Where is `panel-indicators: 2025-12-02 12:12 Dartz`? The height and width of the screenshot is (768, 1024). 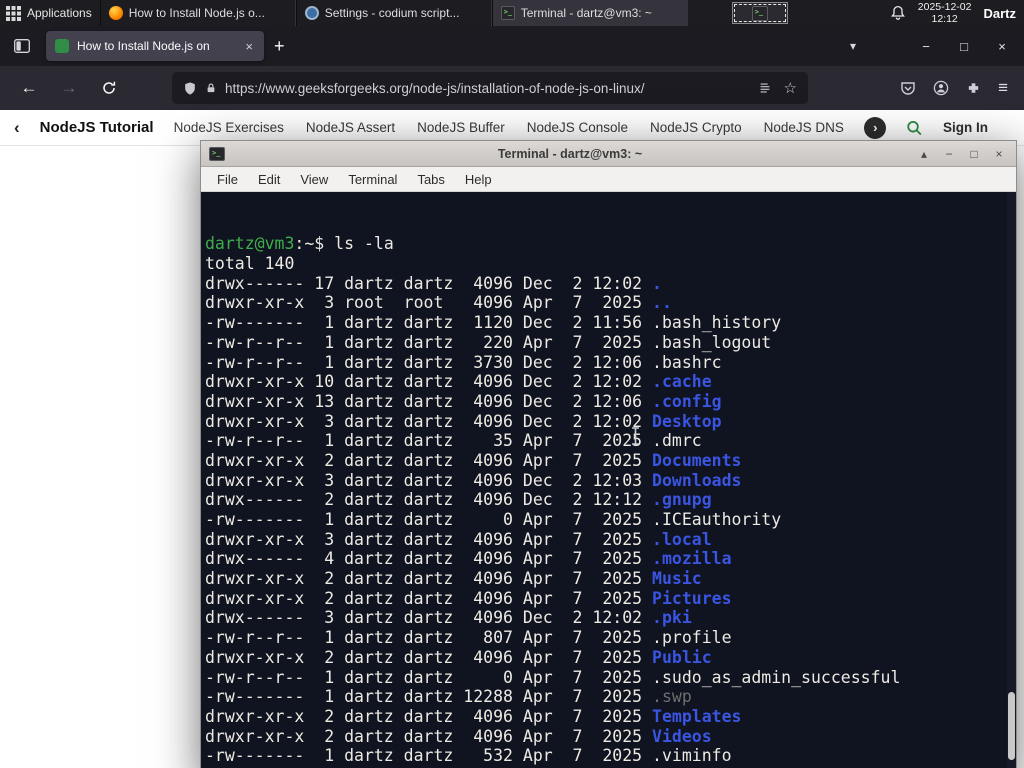
panel-indicators: 2025-12-02 12:12 Dartz is located at coordinates (957, 13).